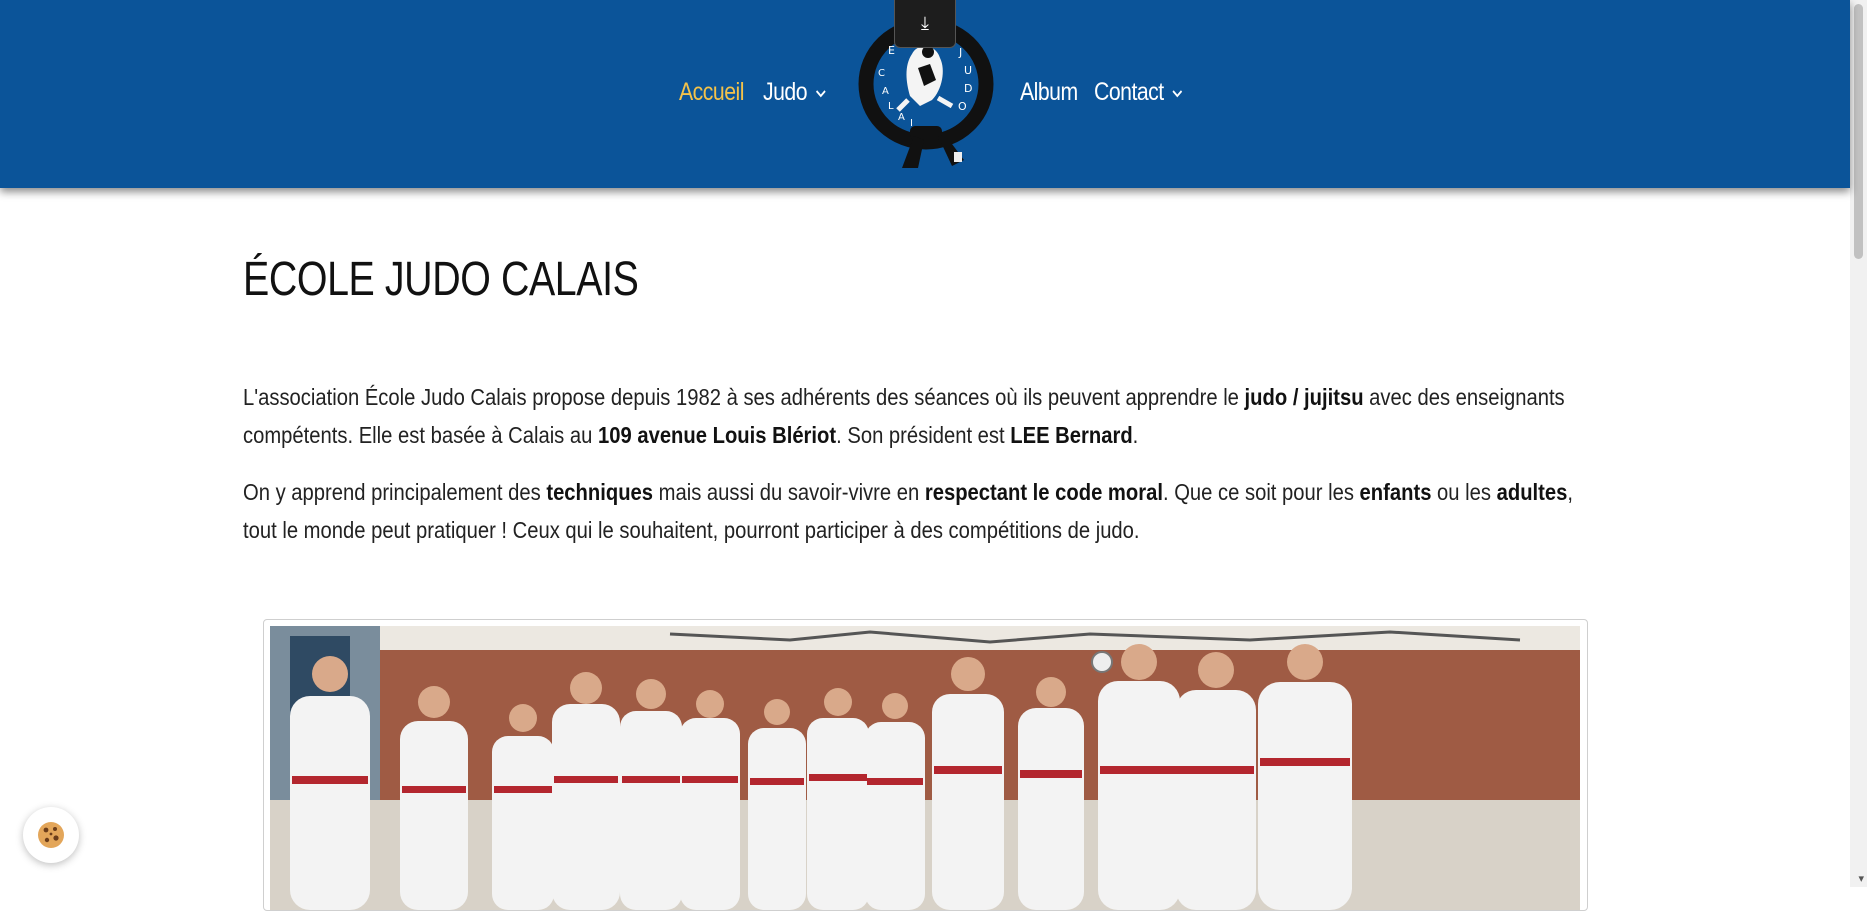 The width and height of the screenshot is (1867, 911). I want to click on nav-album: Album, so click(1049, 92).